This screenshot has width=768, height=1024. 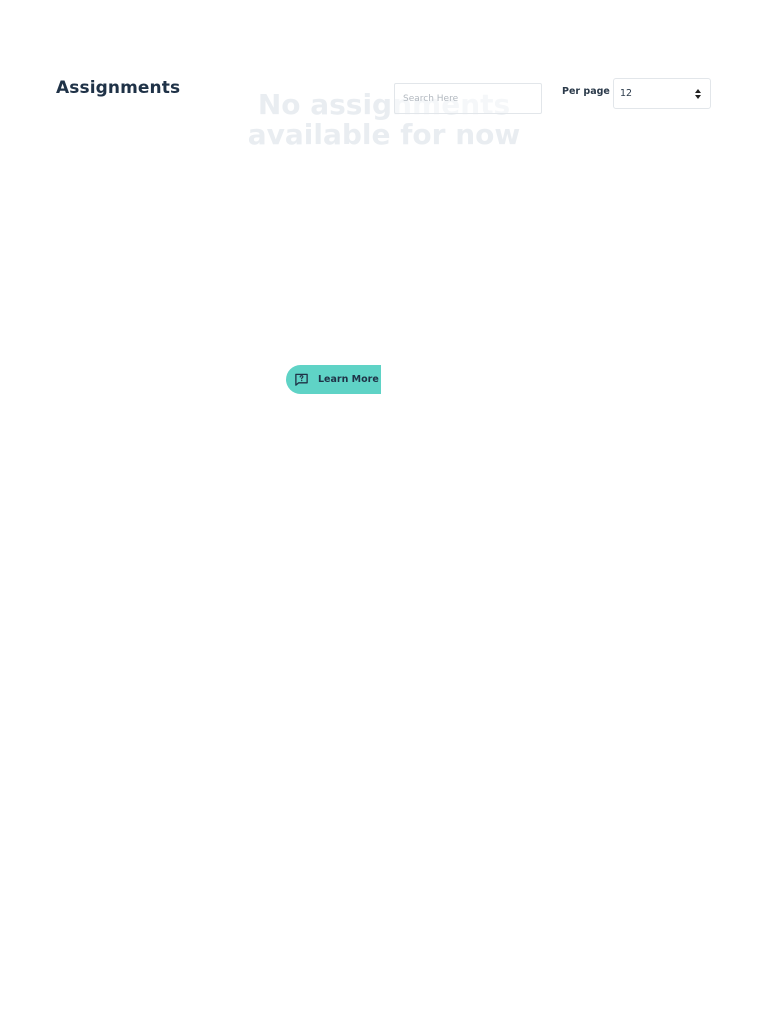 What do you see at coordinates (698, 94) in the screenshot?
I see `sort-arrows-icon` at bounding box center [698, 94].